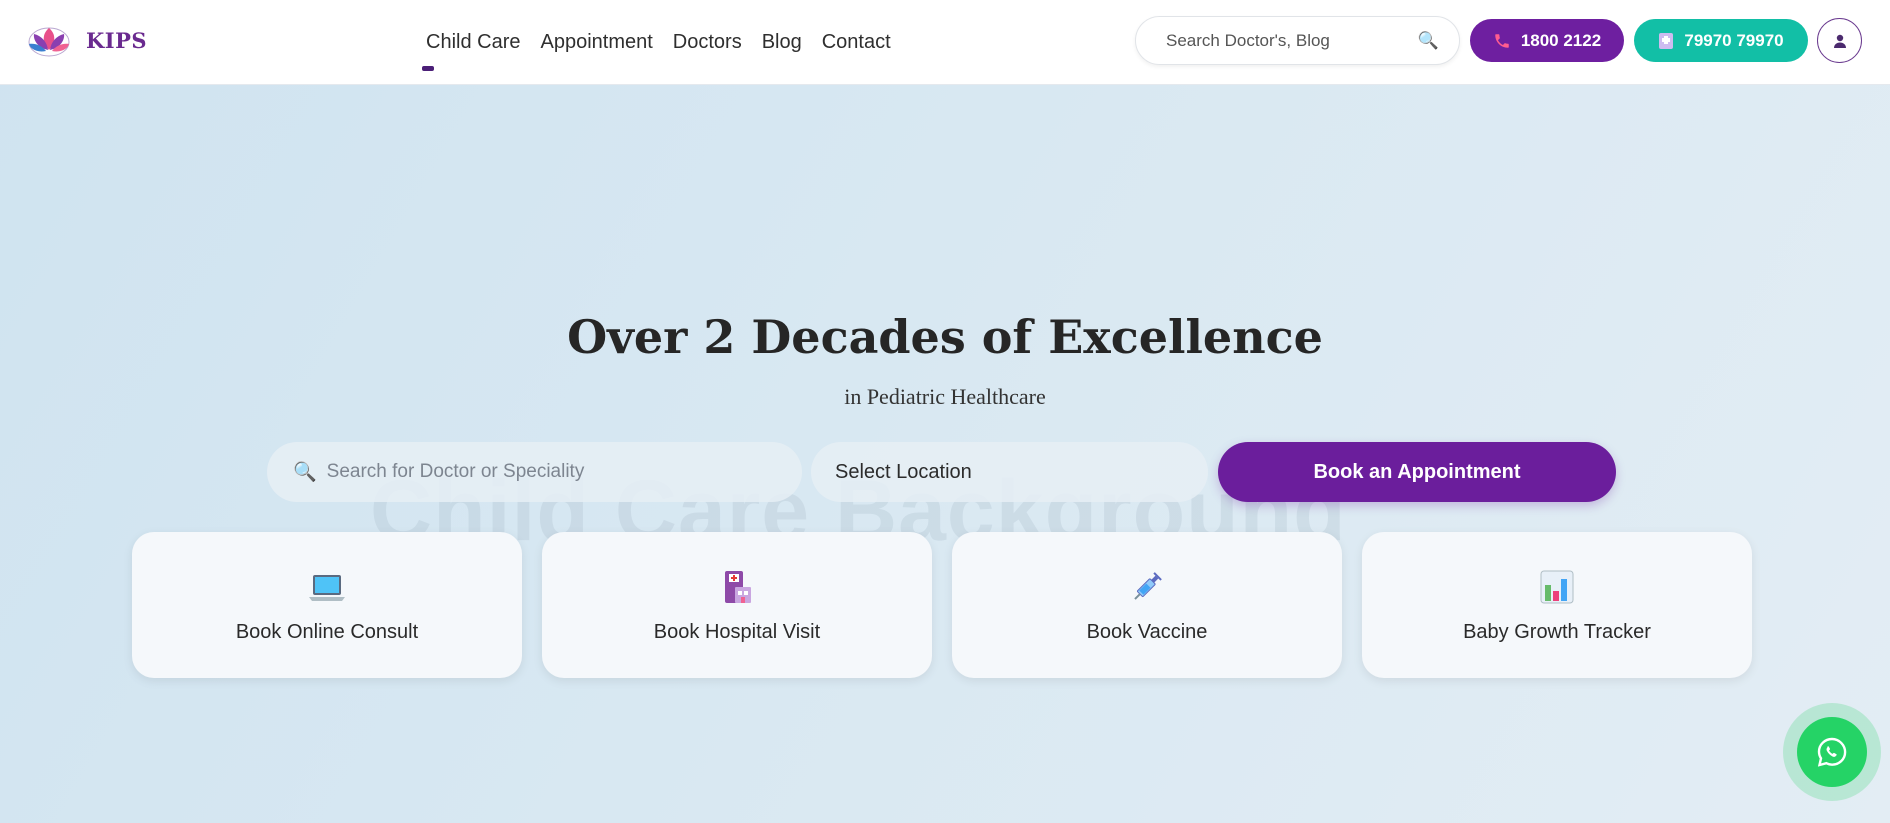  I want to click on doctor-search: 🔍, so click(534, 472).